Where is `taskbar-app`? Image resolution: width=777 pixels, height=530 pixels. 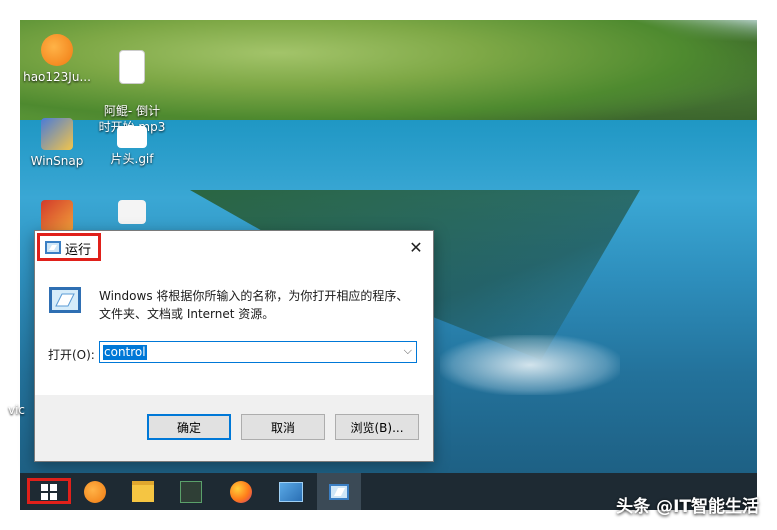 taskbar-app is located at coordinates (191, 491).